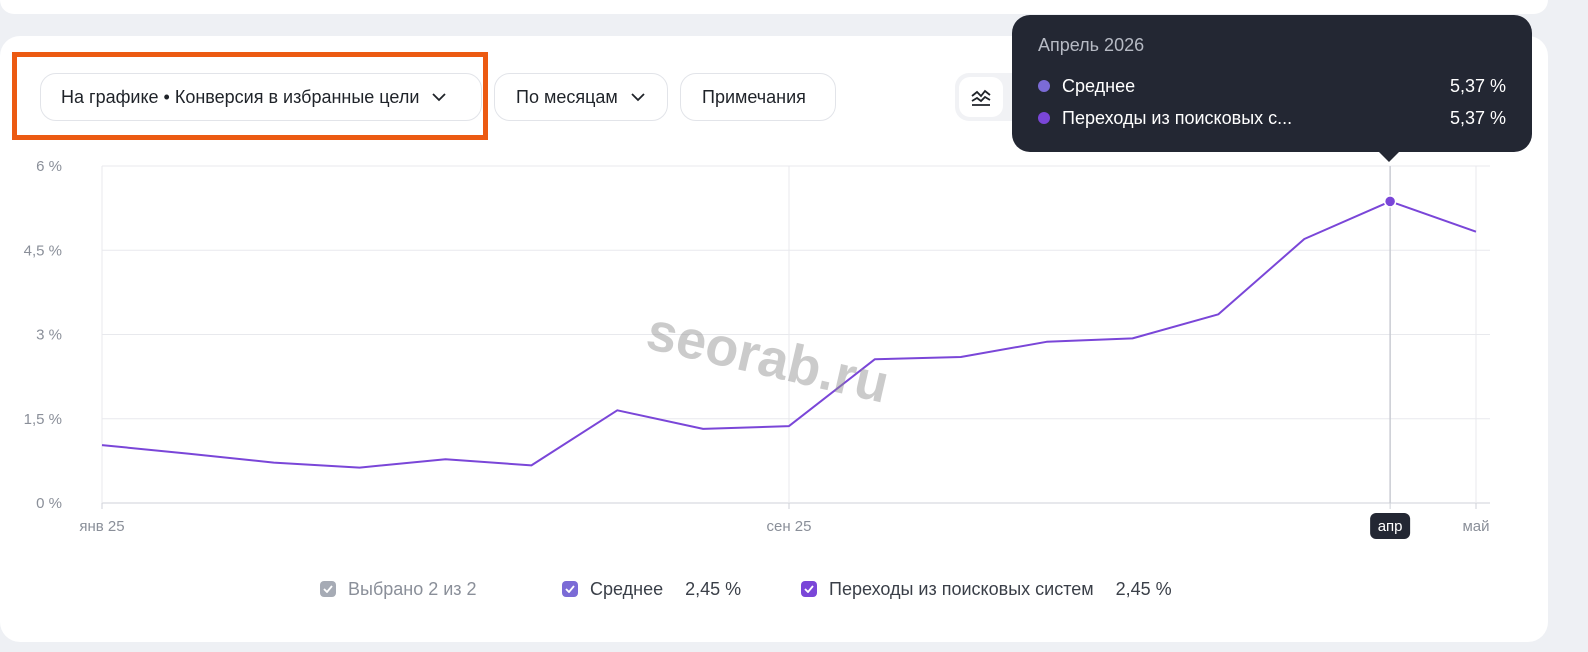 Image resolution: width=1588 pixels, height=652 pixels. What do you see at coordinates (43, 250) in the screenshot?
I see `y-tick-label: 4,5 %` at bounding box center [43, 250].